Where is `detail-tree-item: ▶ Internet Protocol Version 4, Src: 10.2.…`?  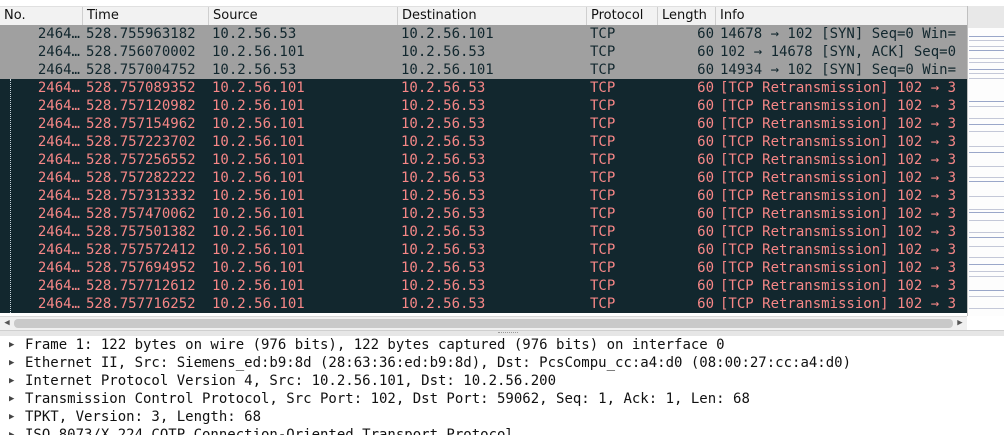 detail-tree-item: ▶ Internet Protocol Version 4, Src: 10.2.… is located at coordinates (502, 381).